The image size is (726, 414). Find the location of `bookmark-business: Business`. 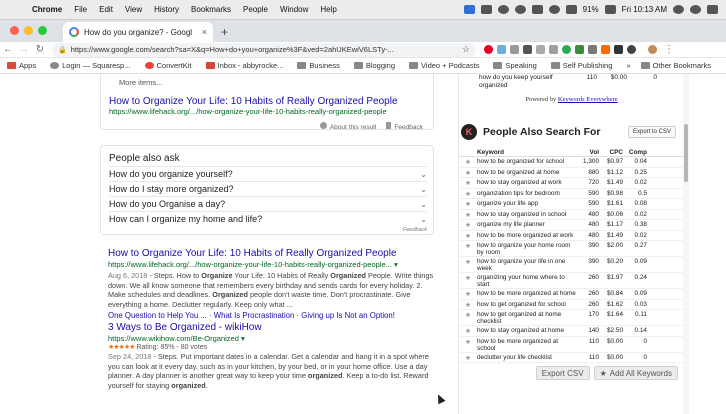

bookmark-business: Business is located at coordinates (318, 65).